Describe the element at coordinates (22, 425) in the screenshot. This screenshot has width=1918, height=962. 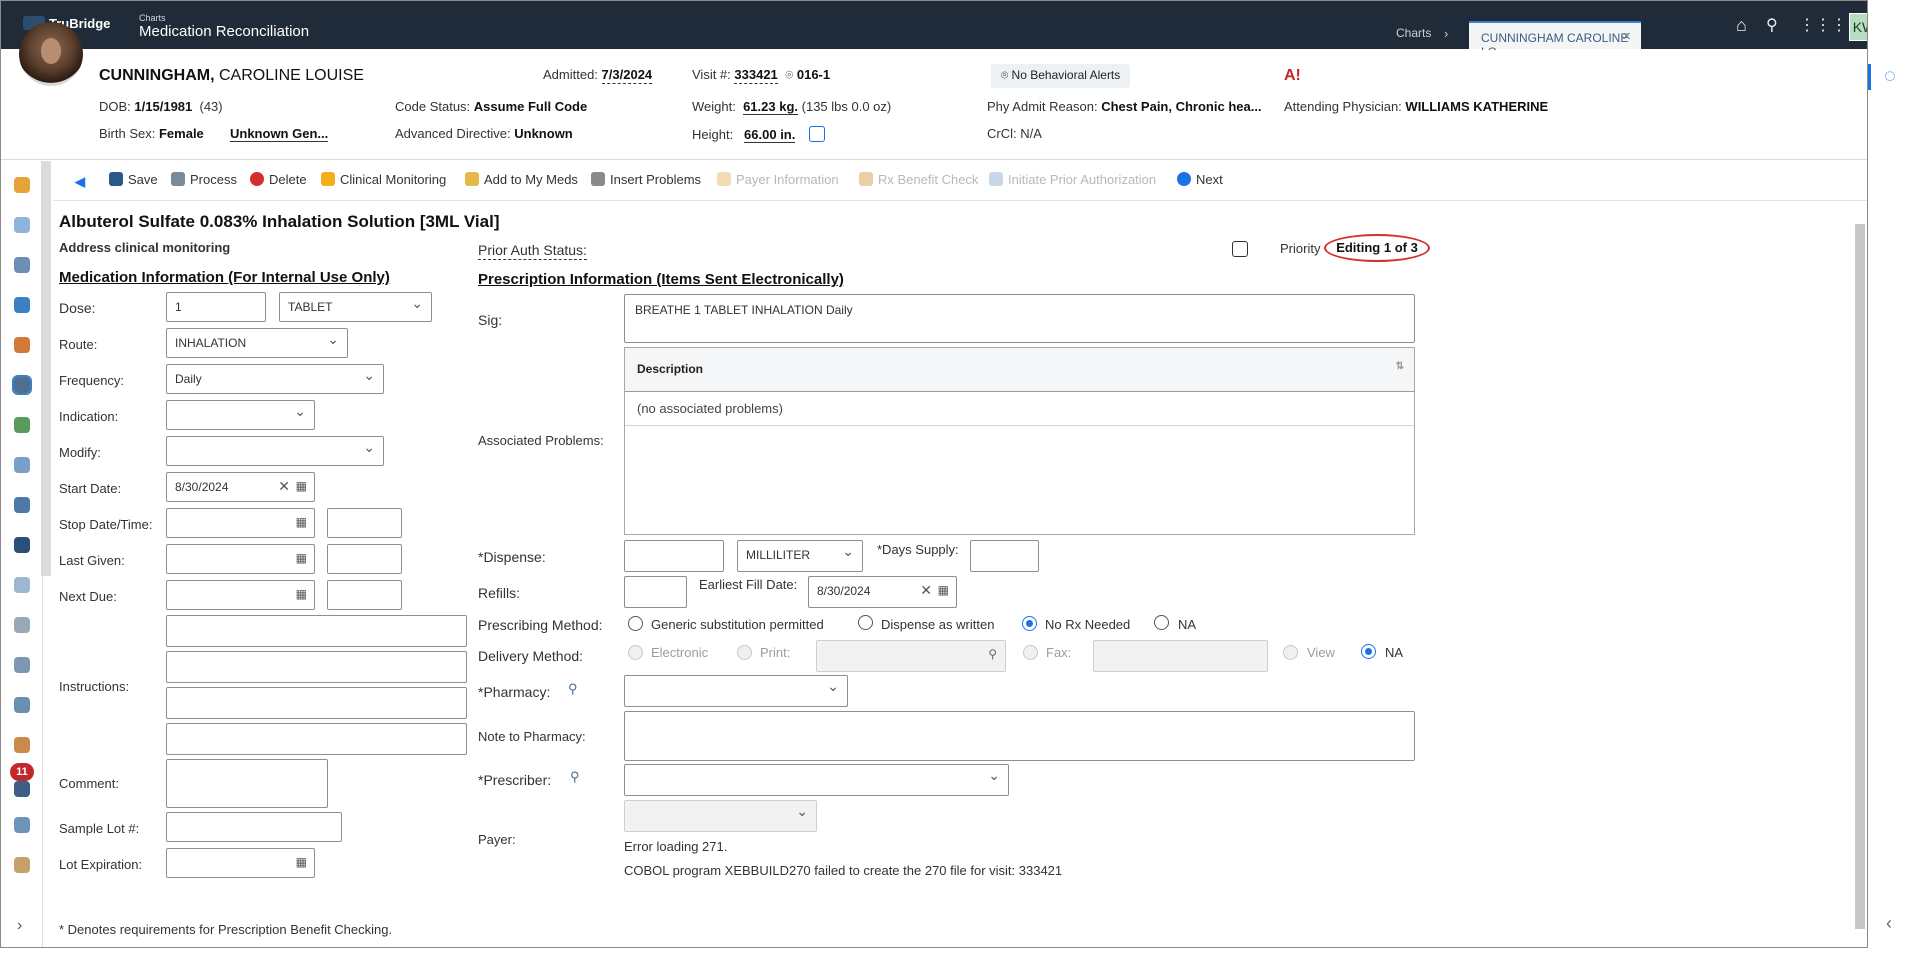
I see `rail-orders-icon` at that location.